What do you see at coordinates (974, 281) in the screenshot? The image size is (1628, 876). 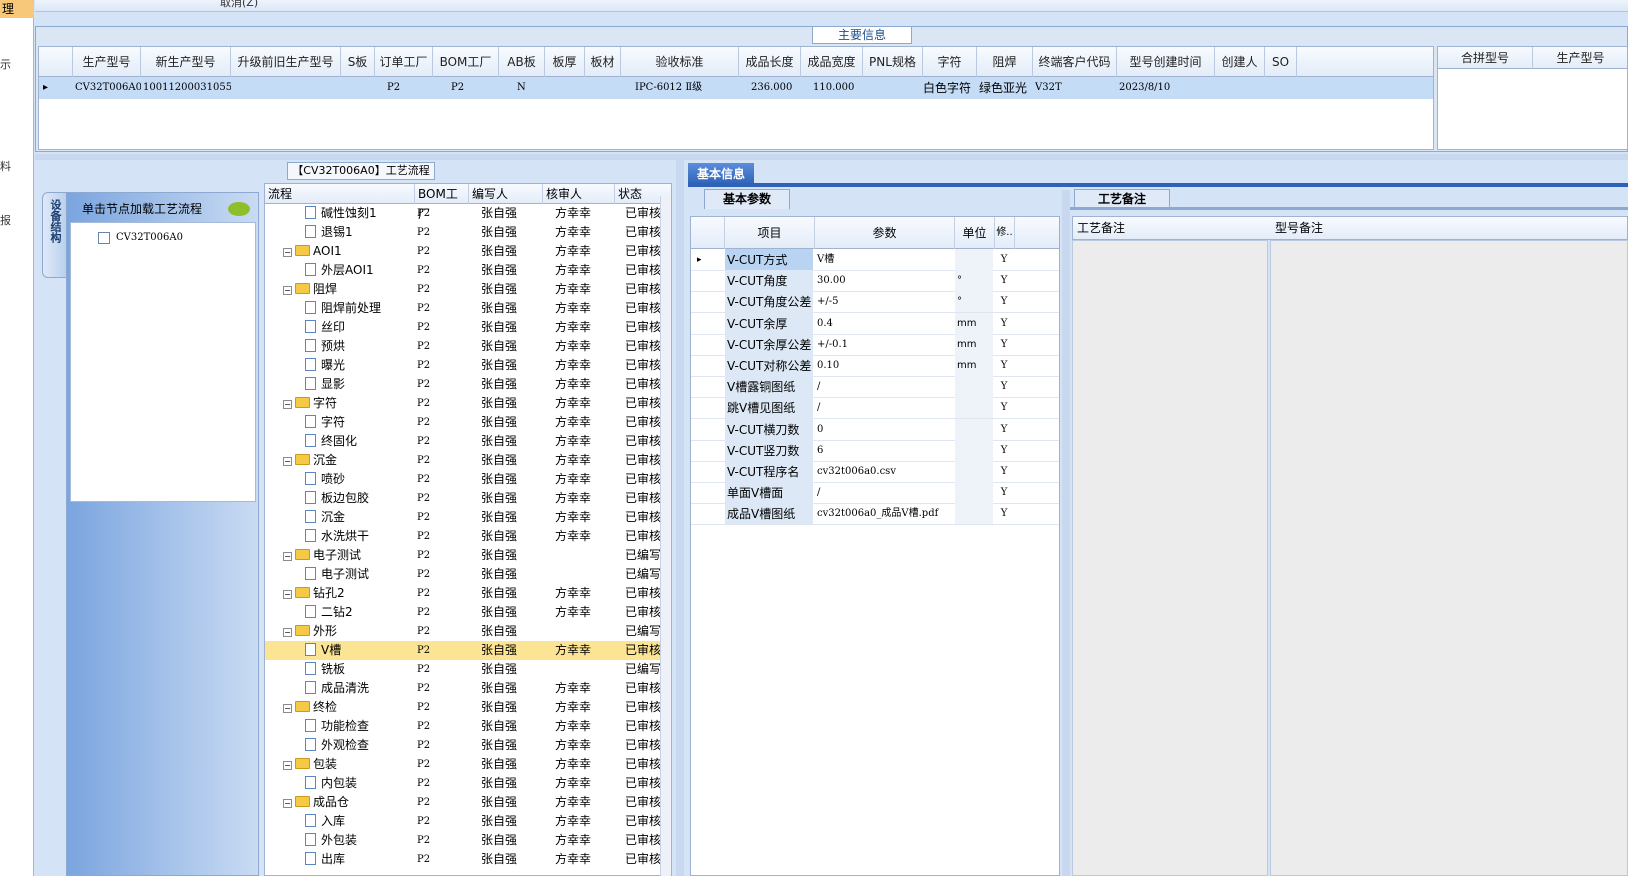 I see `param-unit: °` at bounding box center [974, 281].